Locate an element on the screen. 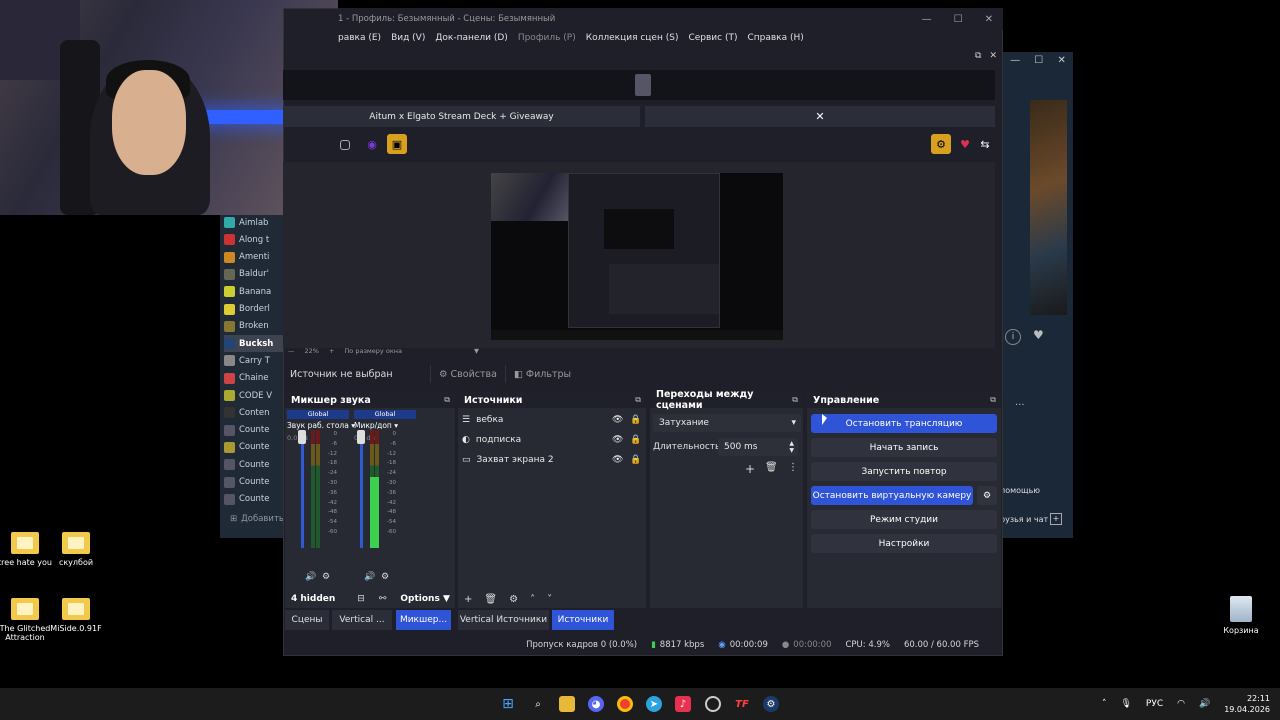  steam-game-item: Chaine is located at coordinates (257, 378).